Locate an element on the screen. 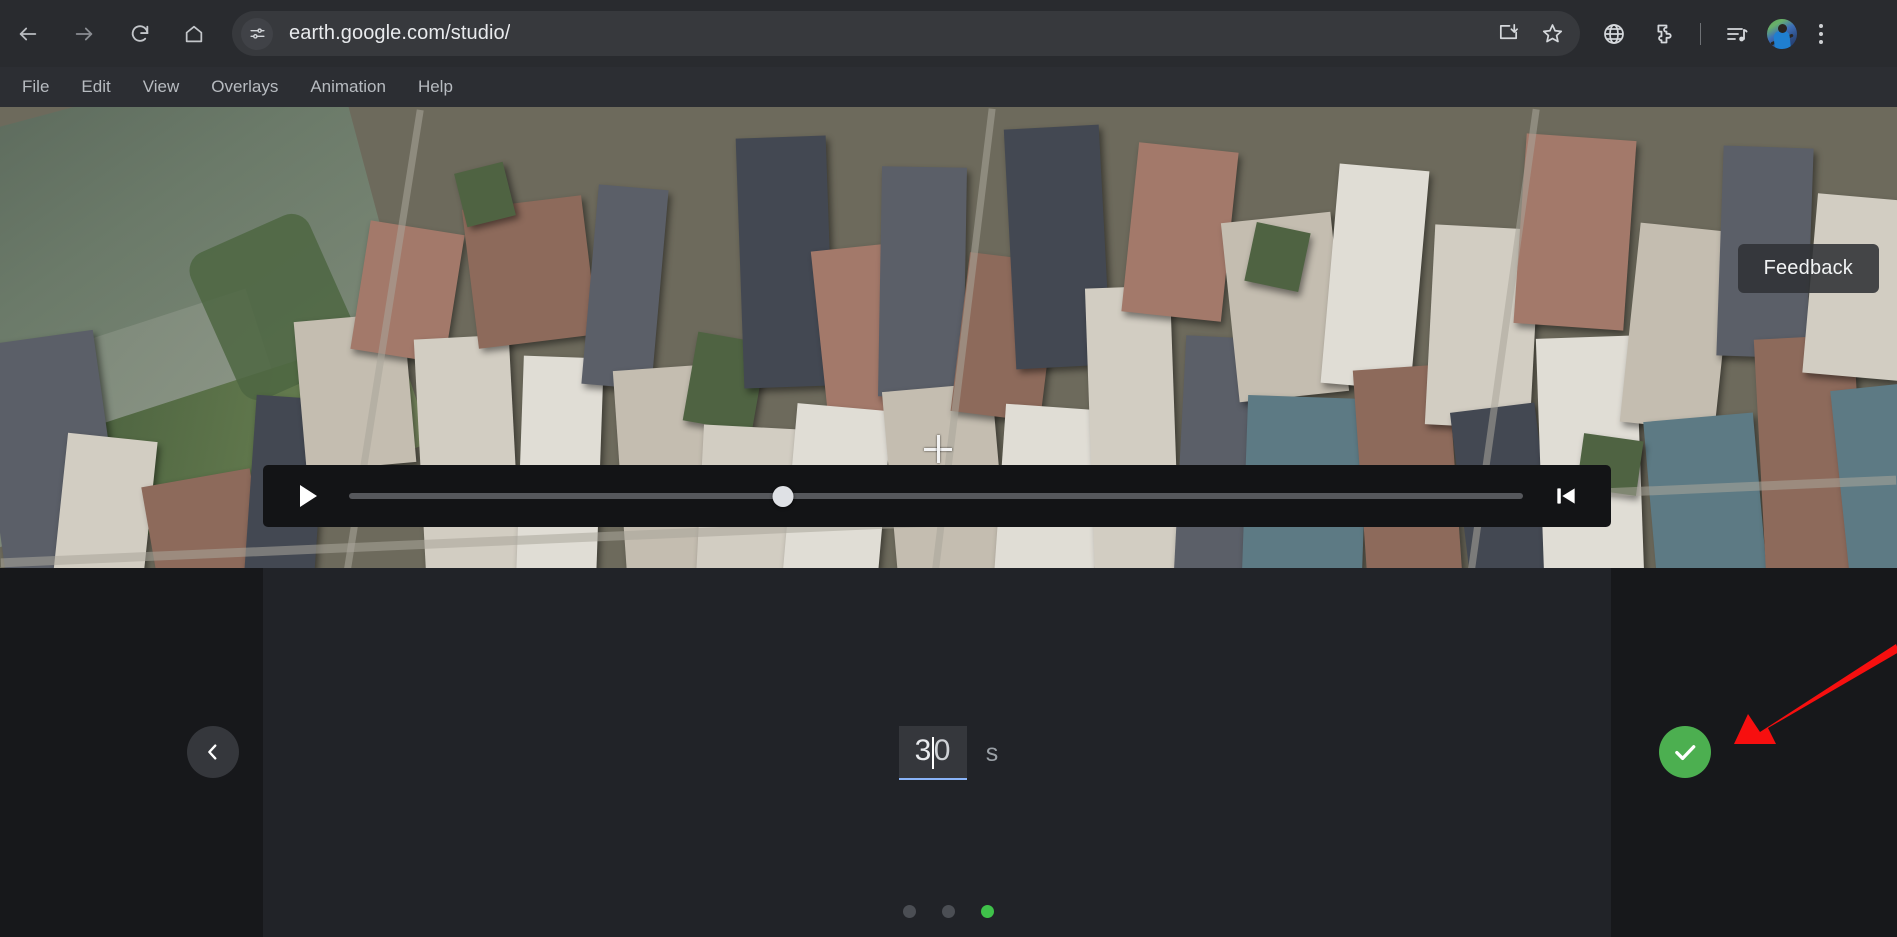 The height and width of the screenshot is (937, 1897). translate-globe-icon is located at coordinates (1614, 34).